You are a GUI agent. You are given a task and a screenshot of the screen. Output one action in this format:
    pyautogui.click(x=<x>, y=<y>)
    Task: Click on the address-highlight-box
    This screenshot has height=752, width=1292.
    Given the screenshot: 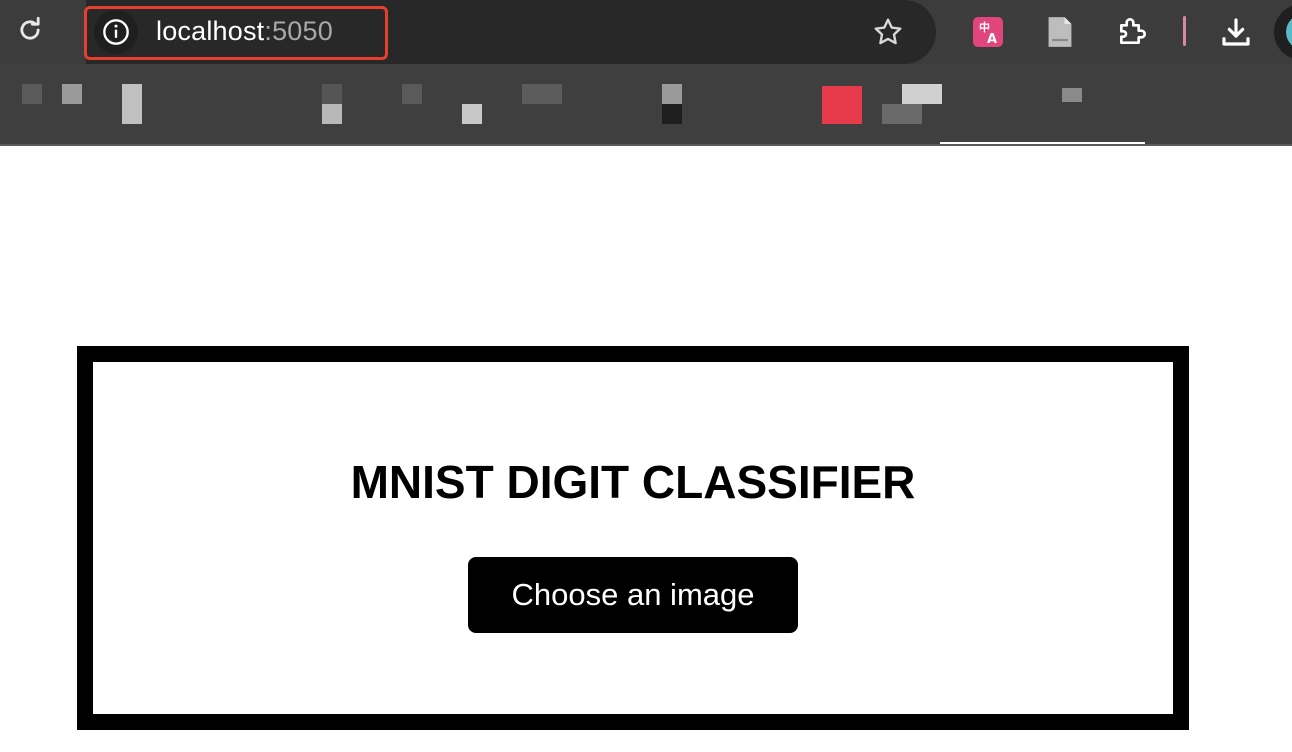 What is the action you would take?
    pyautogui.click(x=236, y=33)
    